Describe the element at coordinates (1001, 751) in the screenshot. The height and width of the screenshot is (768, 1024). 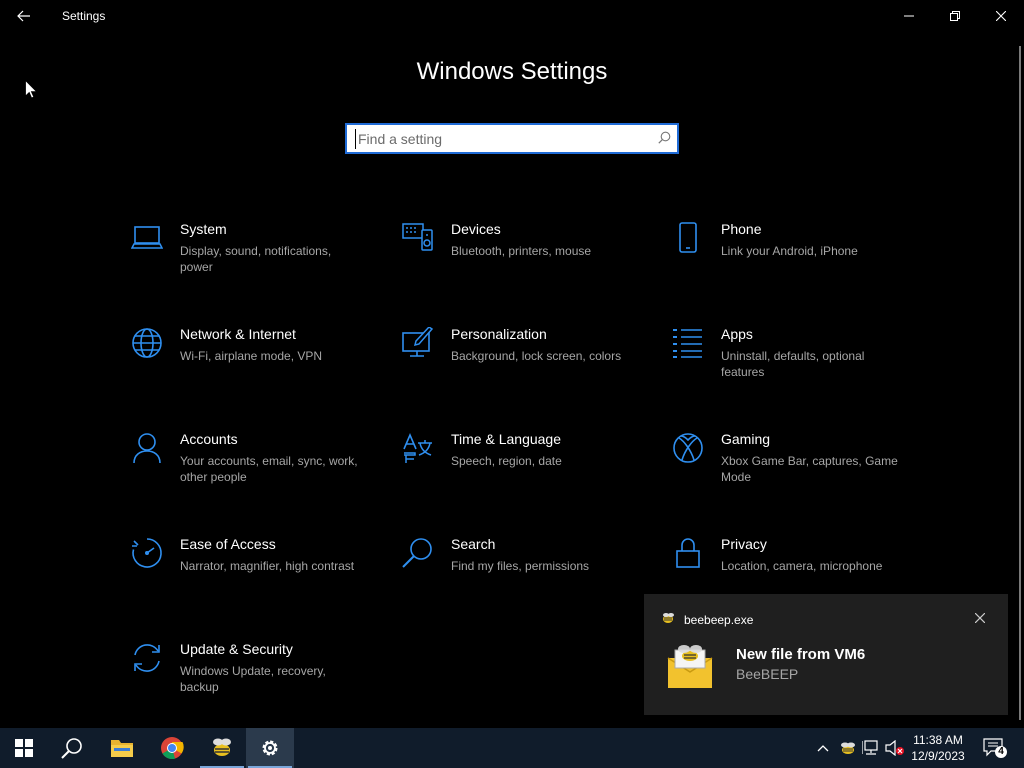
I see `notification-count-badge: 4` at that location.